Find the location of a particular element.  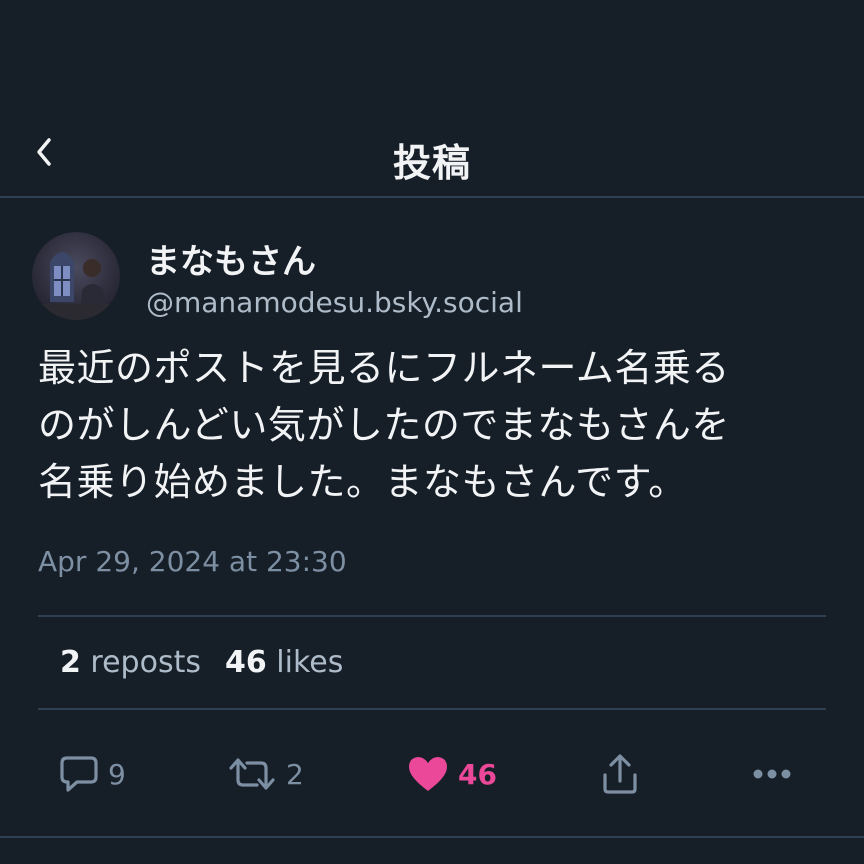

avatar-image is located at coordinates (76, 276).